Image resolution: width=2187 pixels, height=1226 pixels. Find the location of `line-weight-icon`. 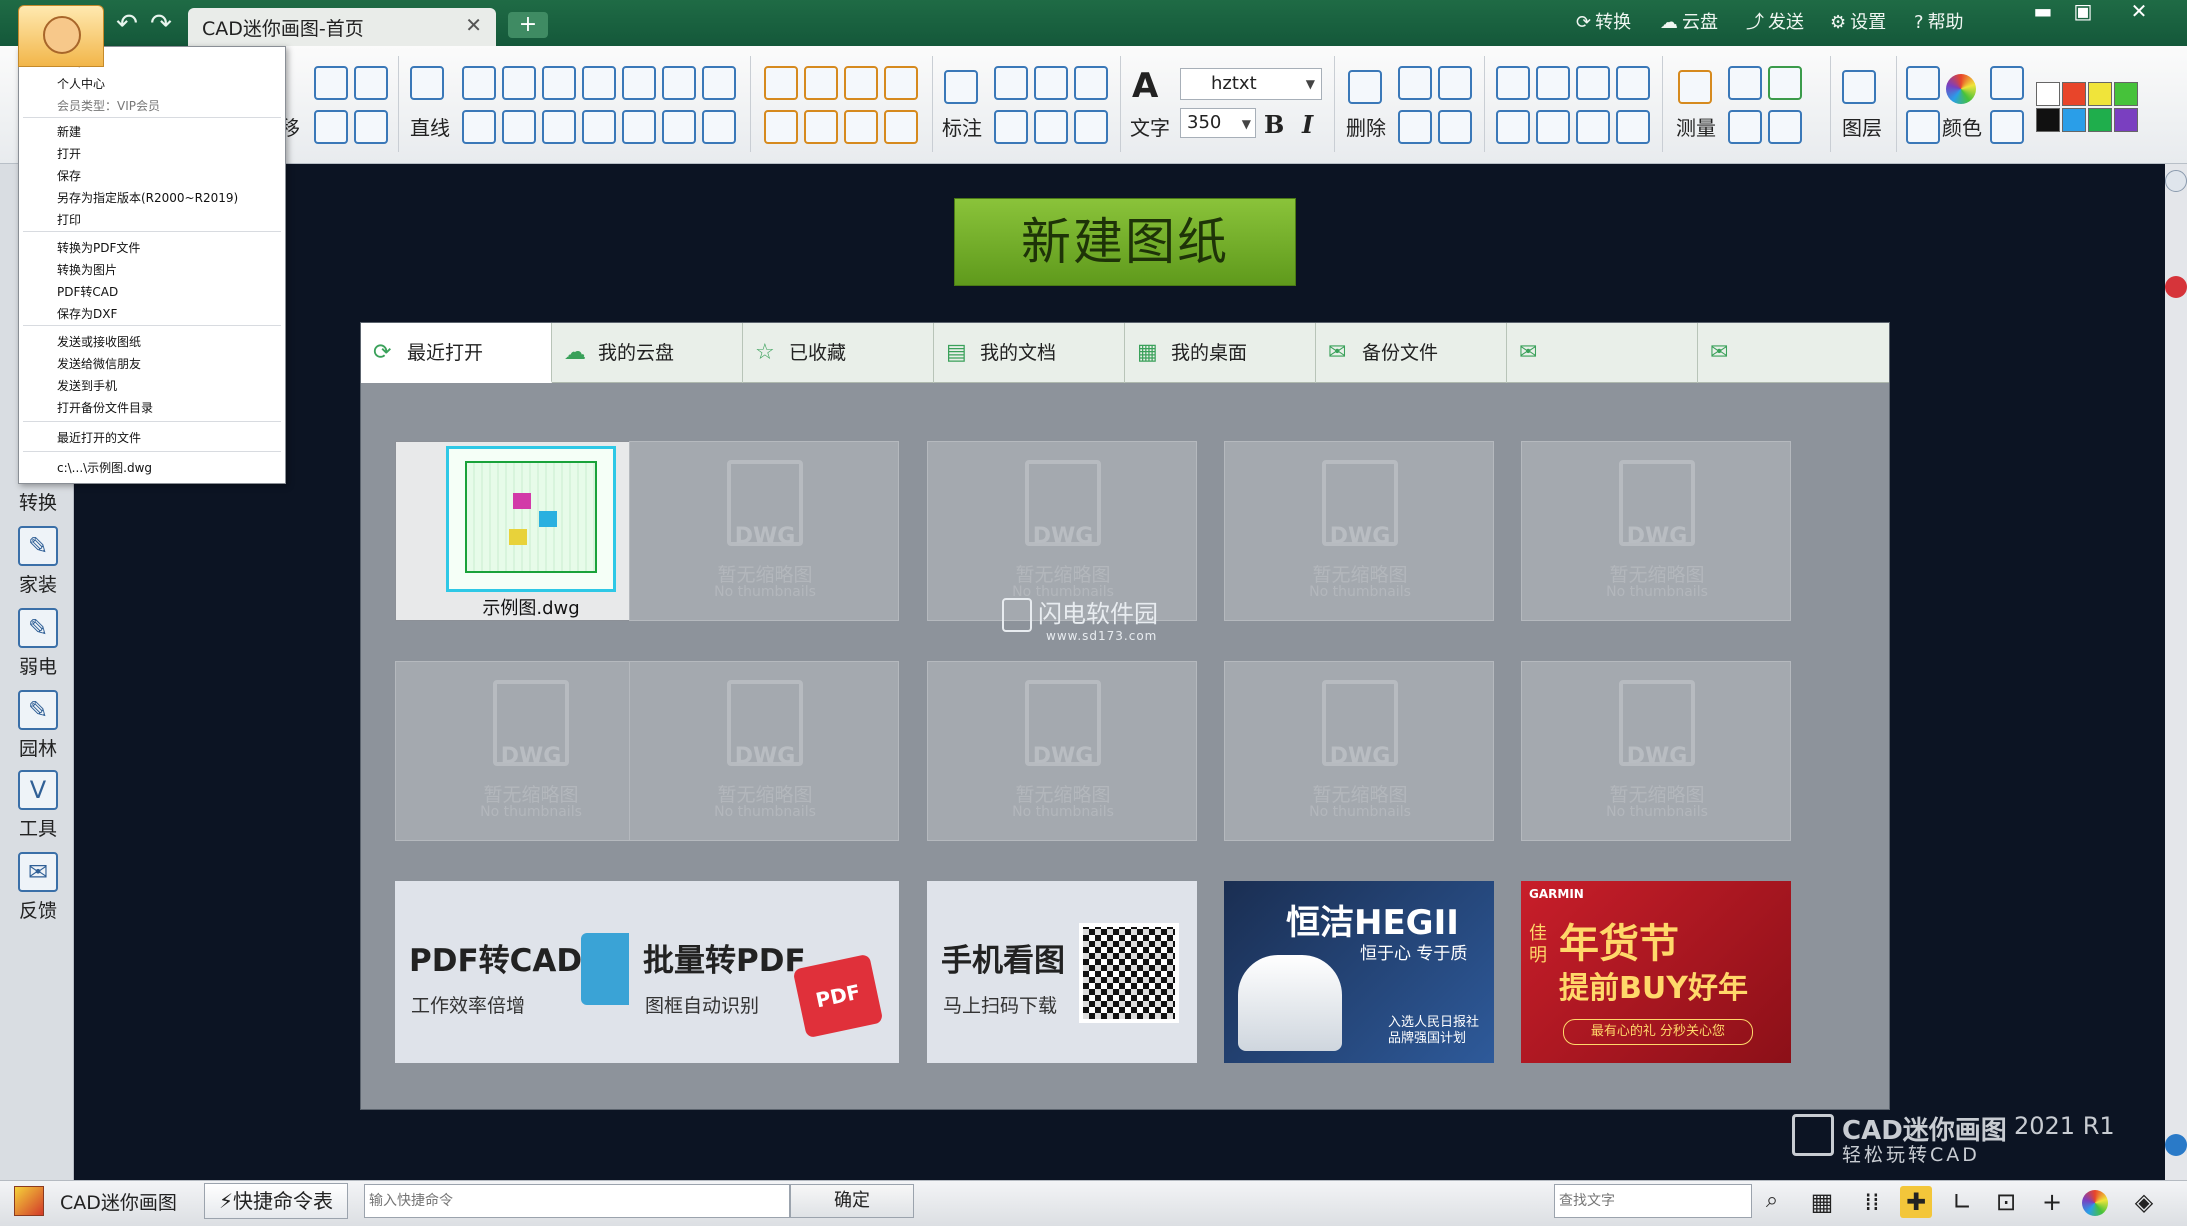

line-weight-icon is located at coordinates (1923, 83).